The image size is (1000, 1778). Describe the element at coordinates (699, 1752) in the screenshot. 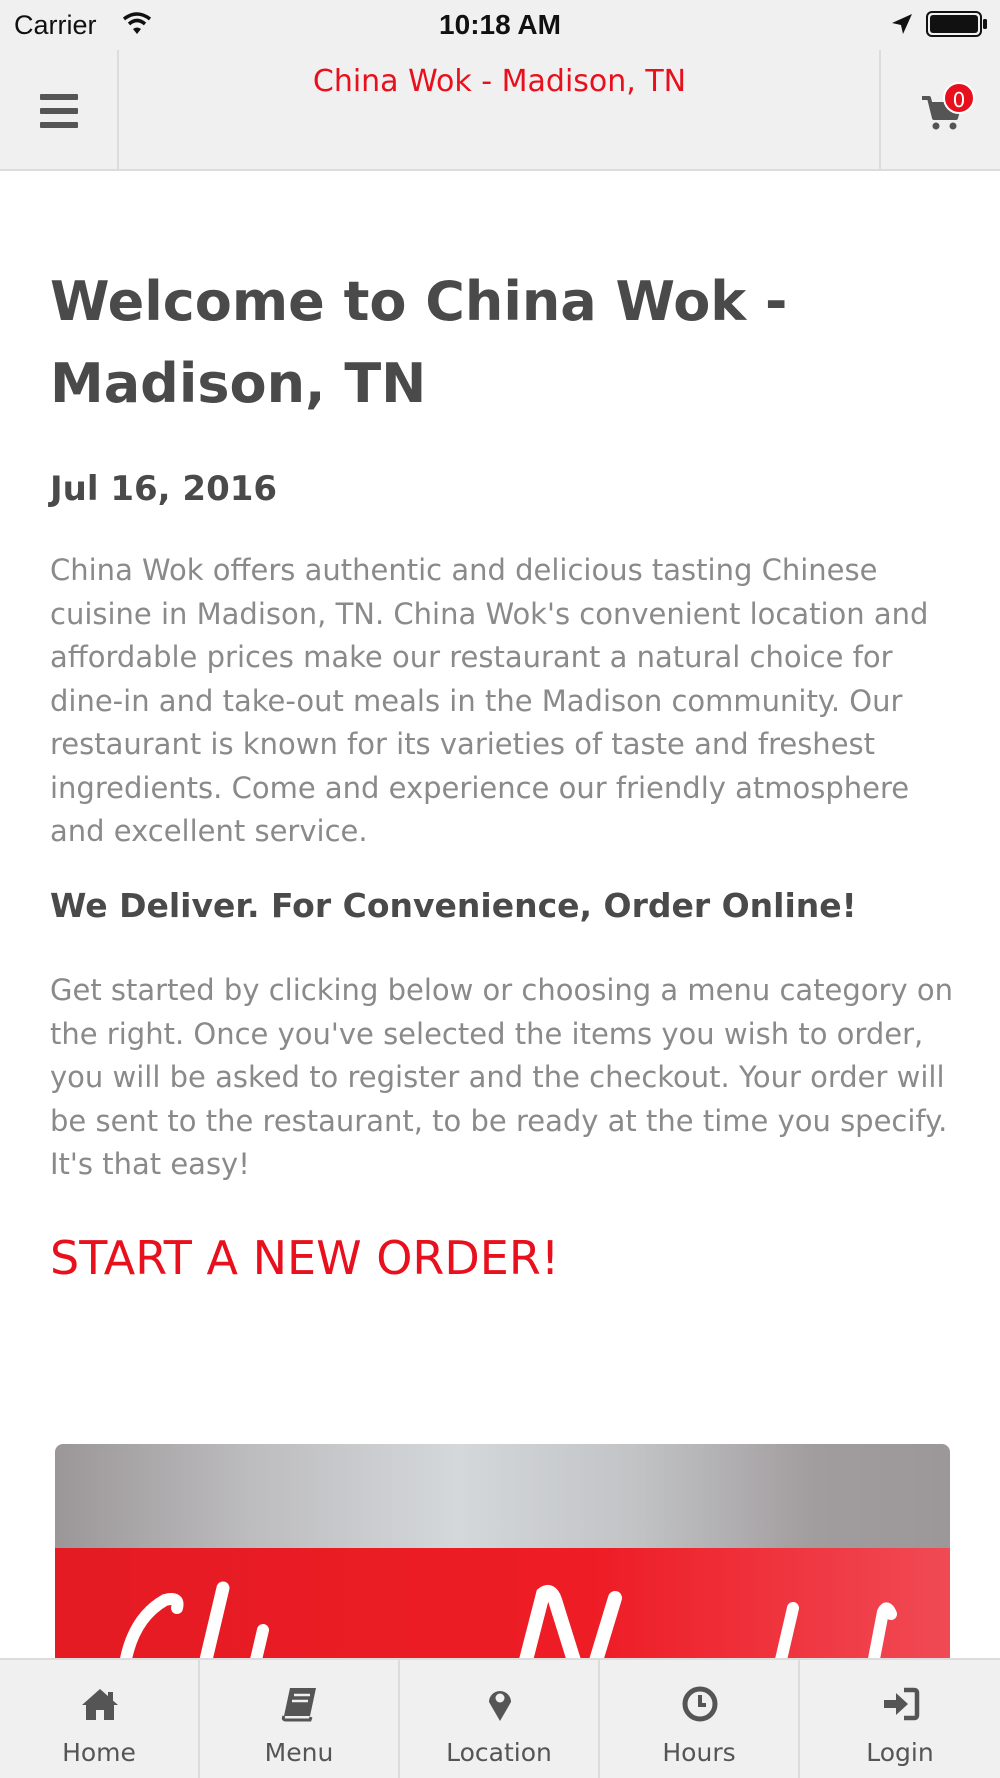

I see `tab-hours-label: Hours` at that location.